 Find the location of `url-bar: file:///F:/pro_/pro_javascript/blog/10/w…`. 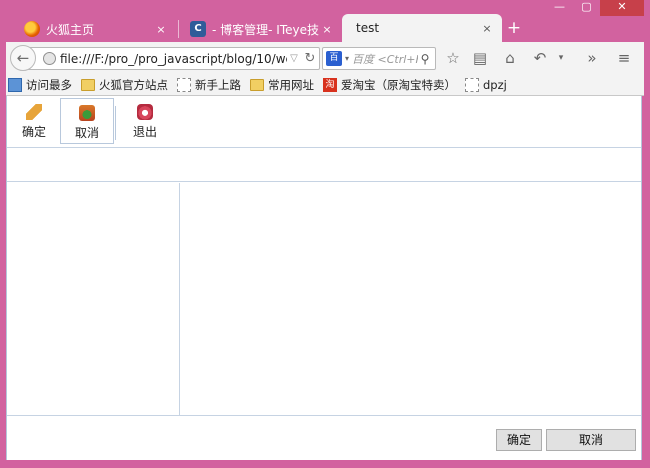

url-bar: file:///F:/pro_/pro_javascript/blog/10/w… is located at coordinates (174, 58).